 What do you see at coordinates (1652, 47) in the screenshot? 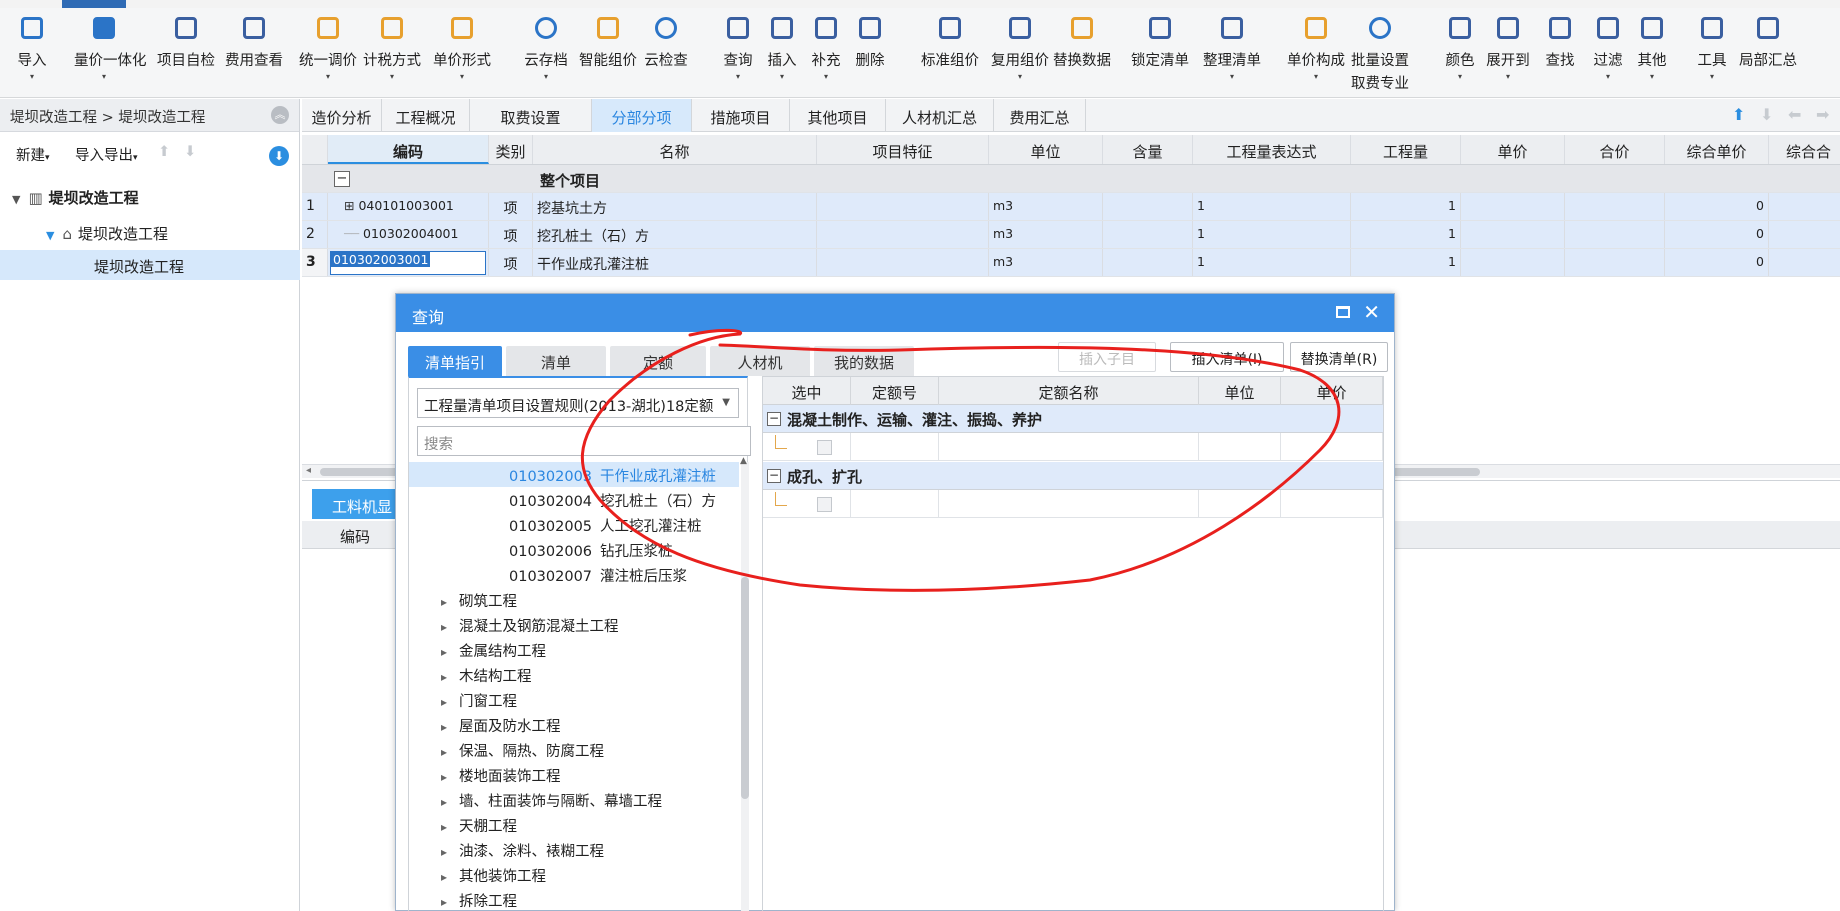
I see `ribbon-button-25: 其他 ▾` at bounding box center [1652, 47].